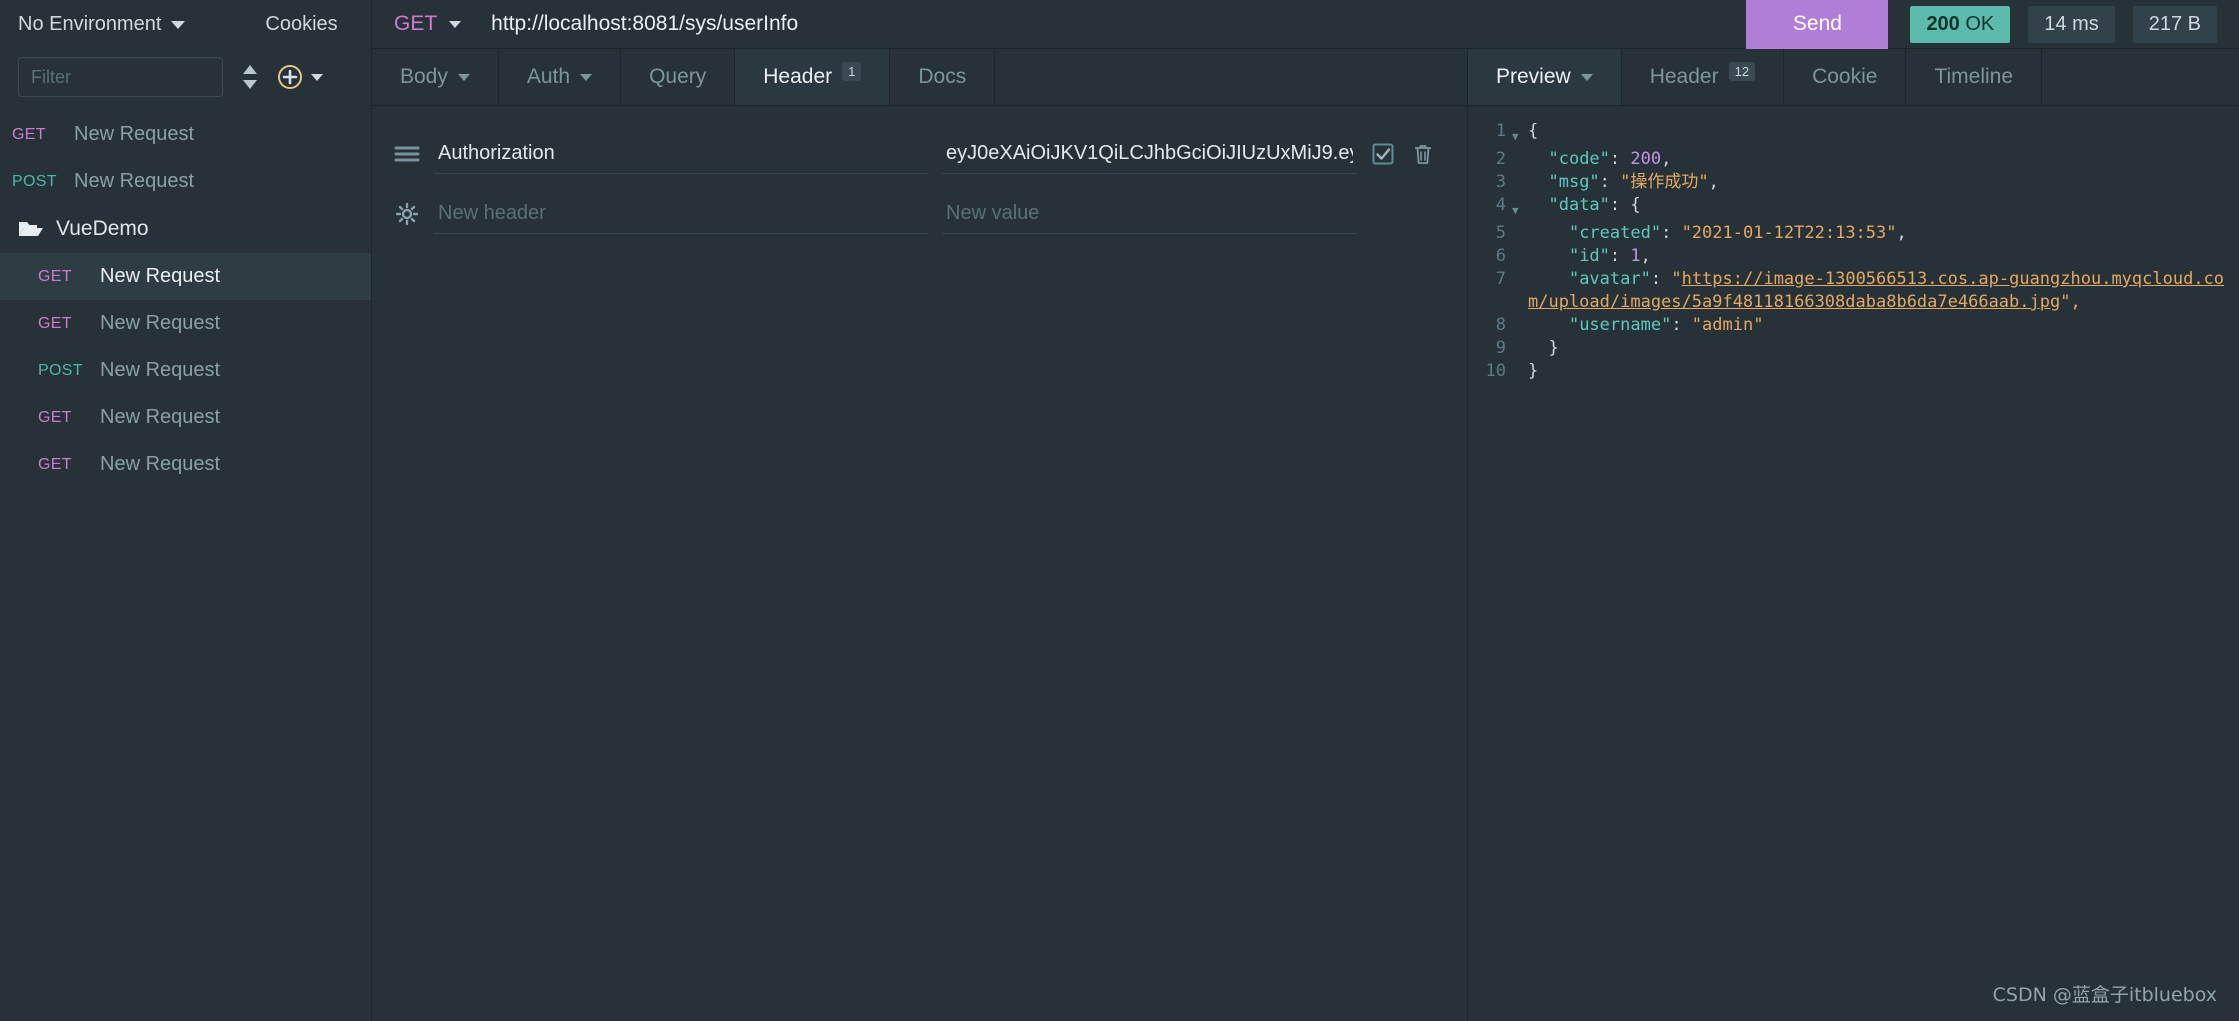 This screenshot has width=2239, height=1021. What do you see at coordinates (1543, 348) in the screenshot?
I see `code-text: }` at bounding box center [1543, 348].